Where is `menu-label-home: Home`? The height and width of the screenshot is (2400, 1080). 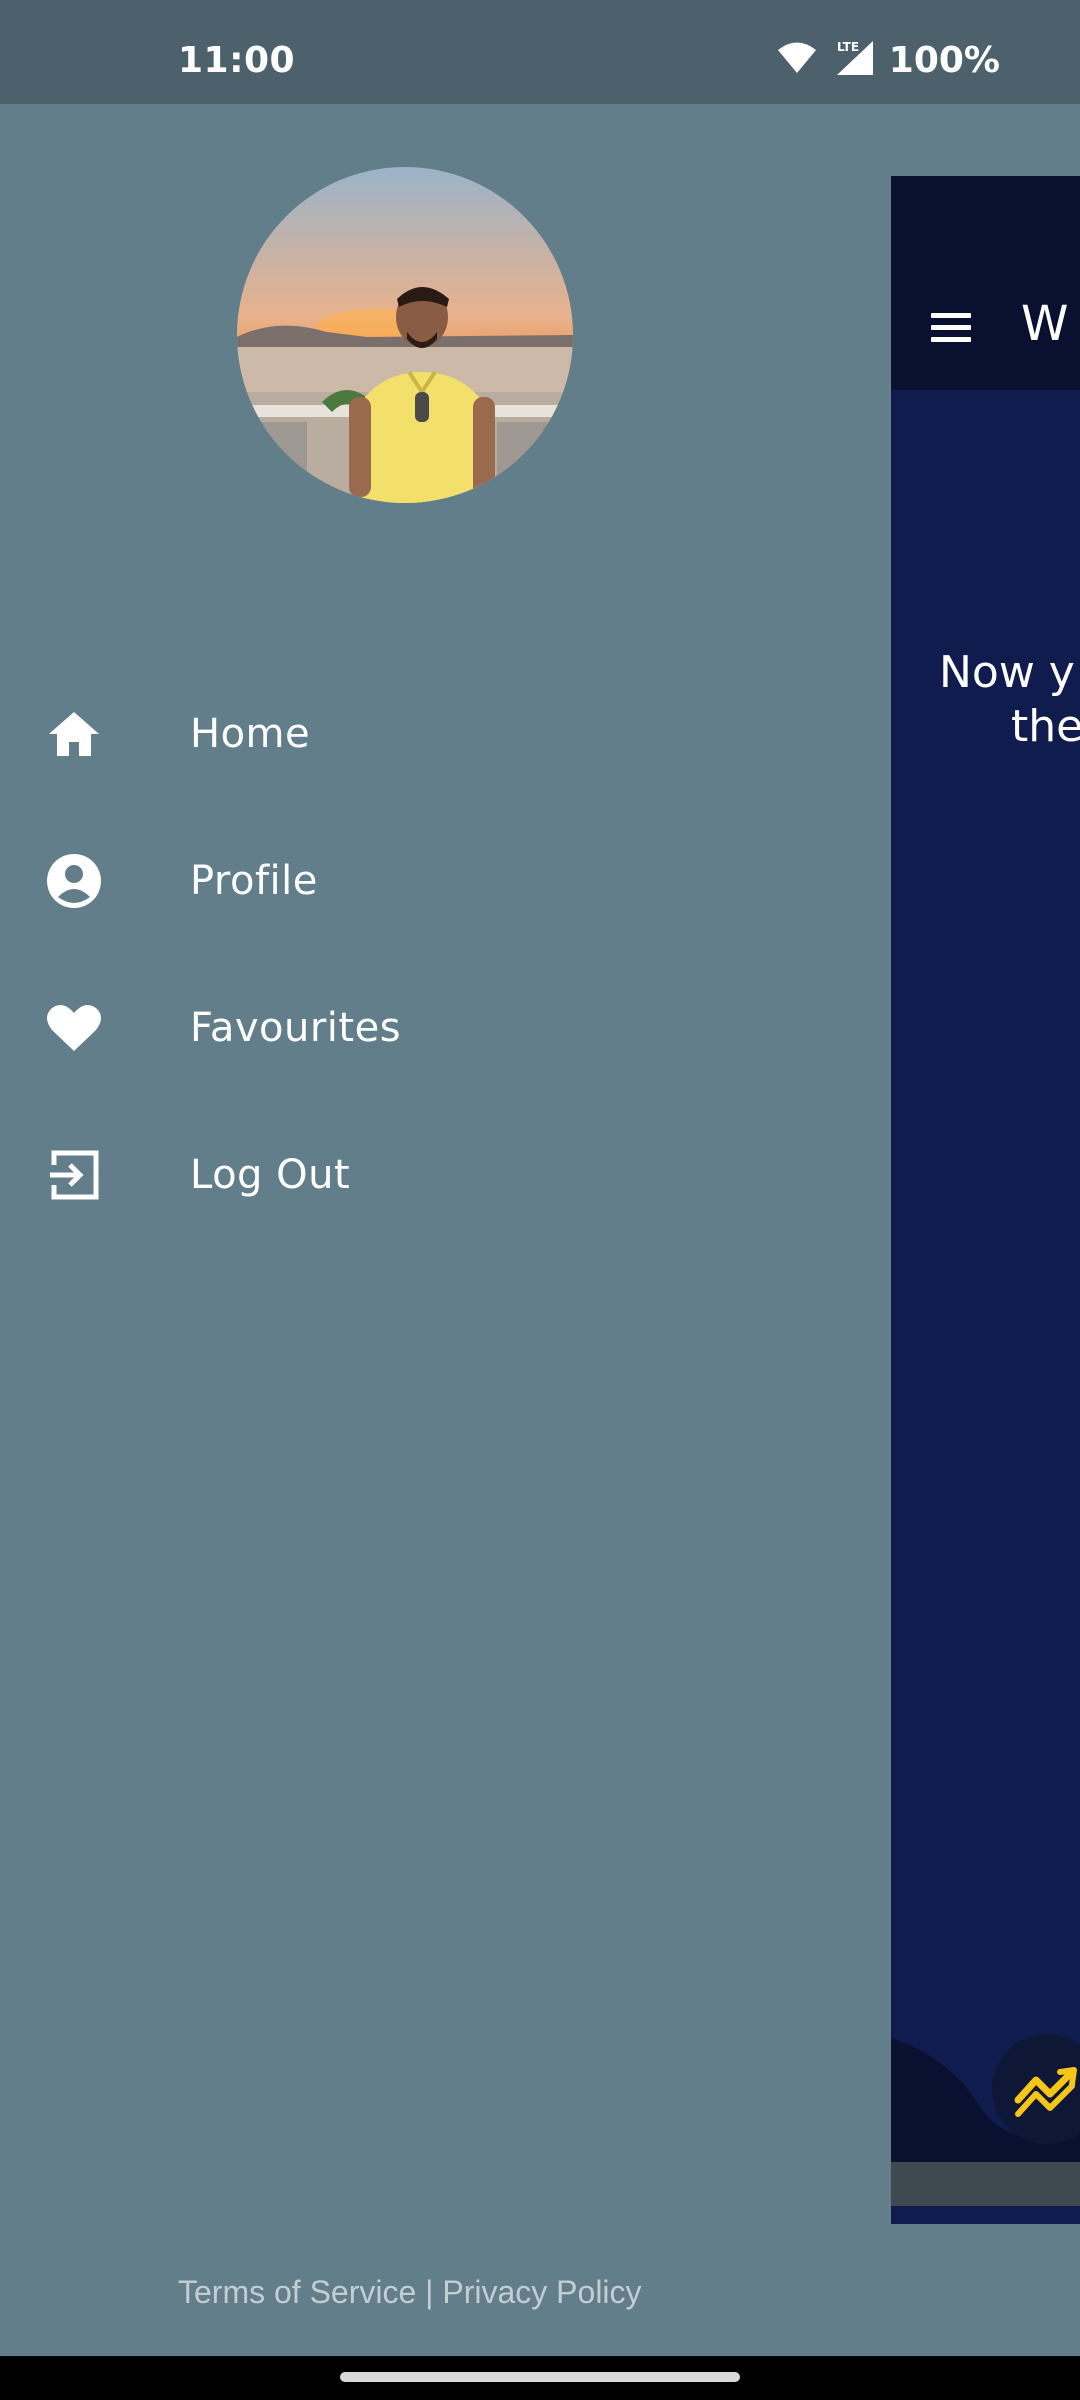
menu-label-home: Home is located at coordinates (250, 734).